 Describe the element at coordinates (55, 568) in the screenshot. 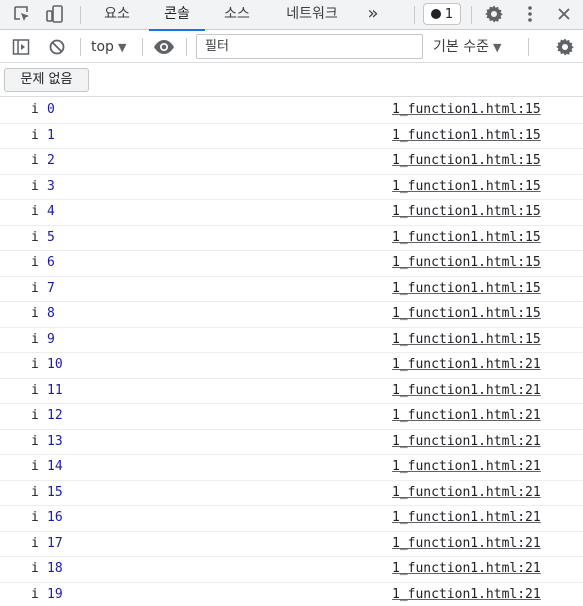

I see `log-value: 18` at that location.